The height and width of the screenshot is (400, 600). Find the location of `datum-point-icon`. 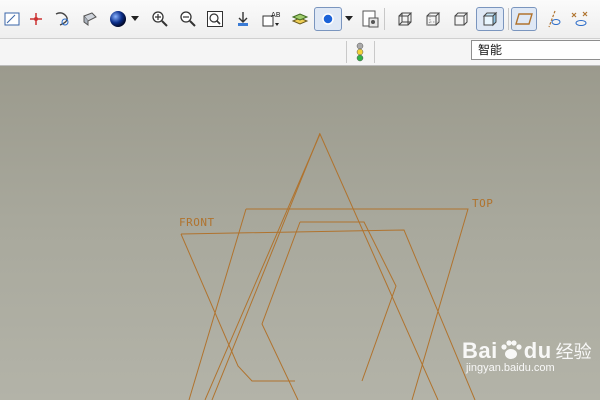

datum-point-icon is located at coordinates (328, 19).